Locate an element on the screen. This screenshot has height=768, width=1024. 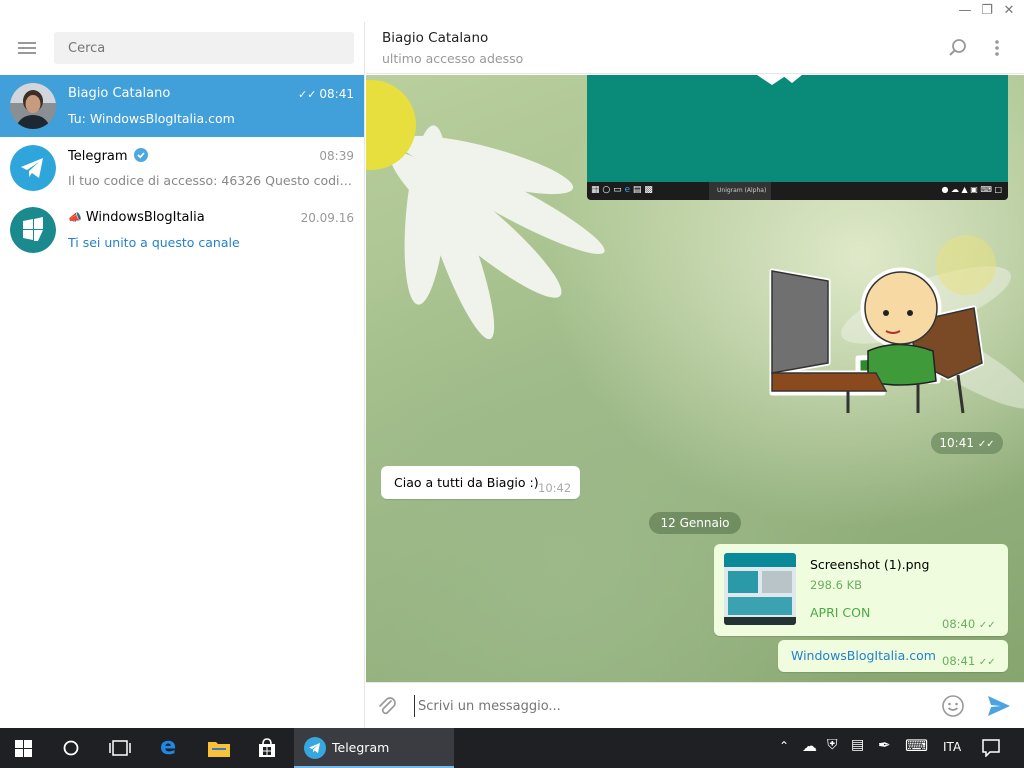
chat-name: Telegram is located at coordinates (108, 156).